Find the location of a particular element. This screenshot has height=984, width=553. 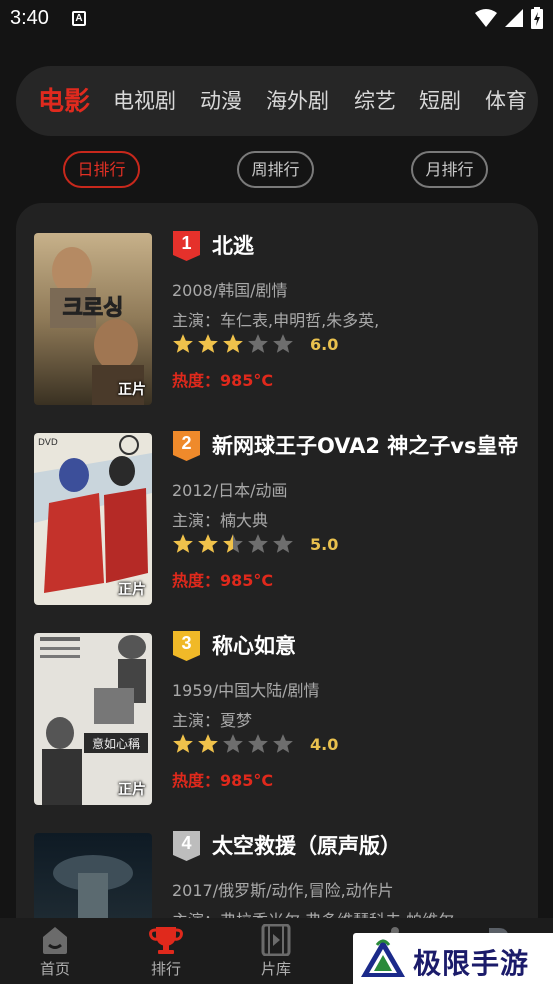

film-icon is located at coordinates (276, 940).